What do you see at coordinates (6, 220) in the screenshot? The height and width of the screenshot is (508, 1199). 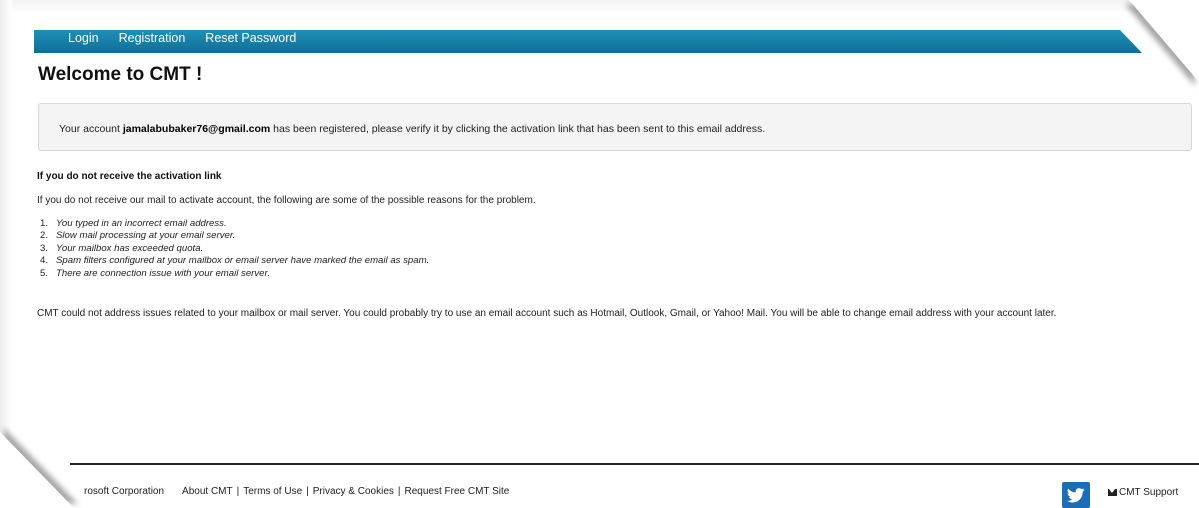 I see `paper-edge-left` at bounding box center [6, 220].